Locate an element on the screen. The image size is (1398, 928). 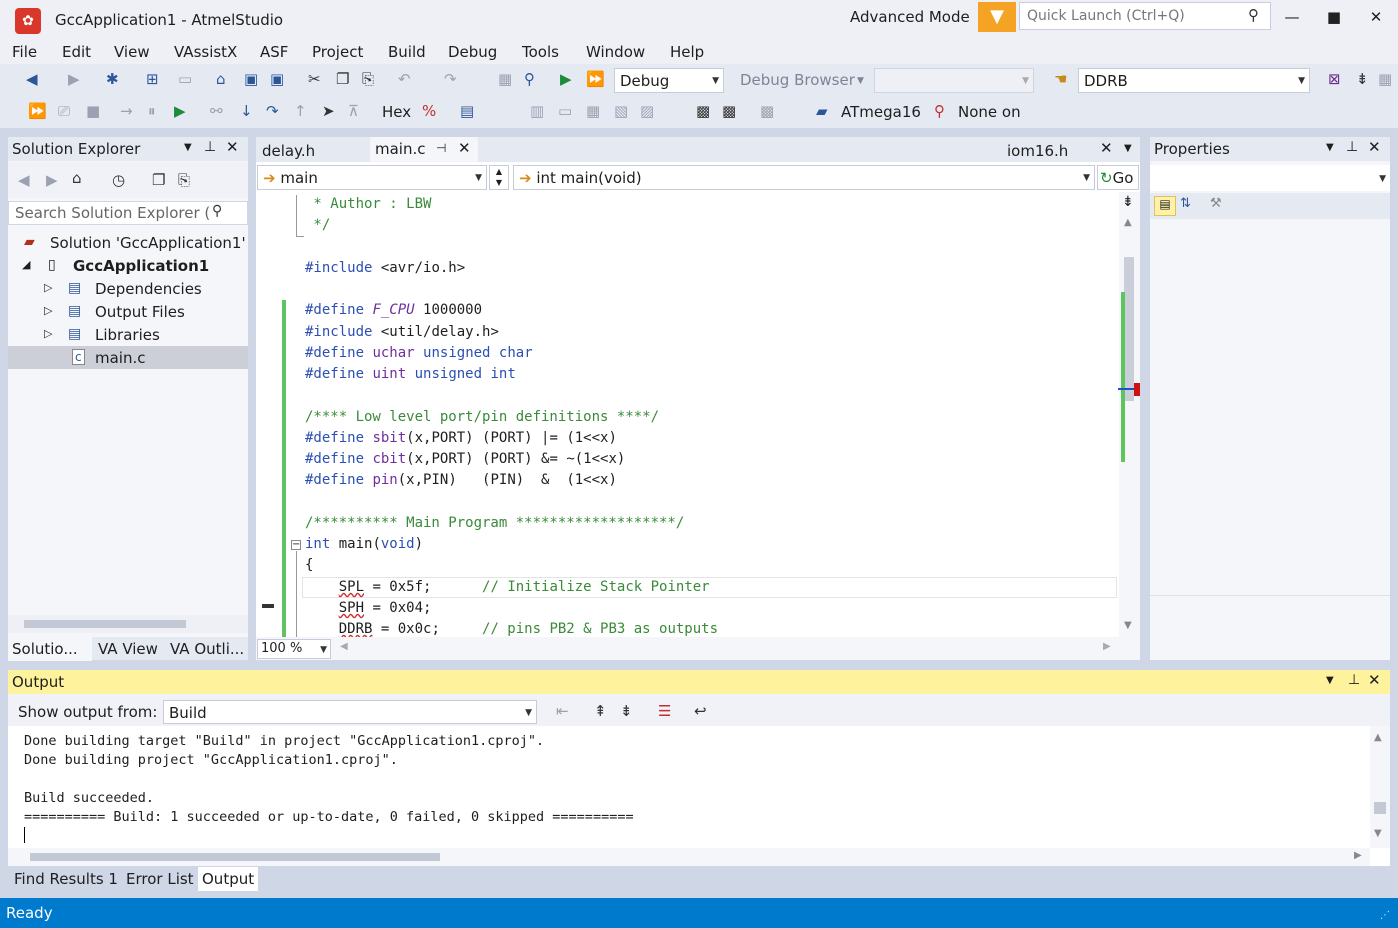
tree-item-dependencies: ▷ ▤ Dependencies is located at coordinates (128, 288).